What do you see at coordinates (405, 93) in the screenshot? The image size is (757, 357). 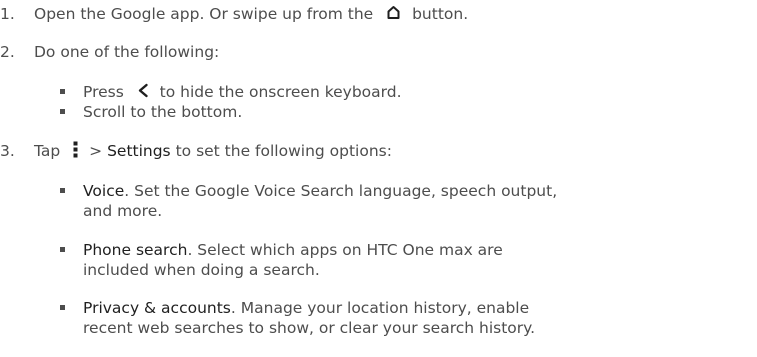 I see `list-item: Press to hide the onscreen keyboard.` at bounding box center [405, 93].